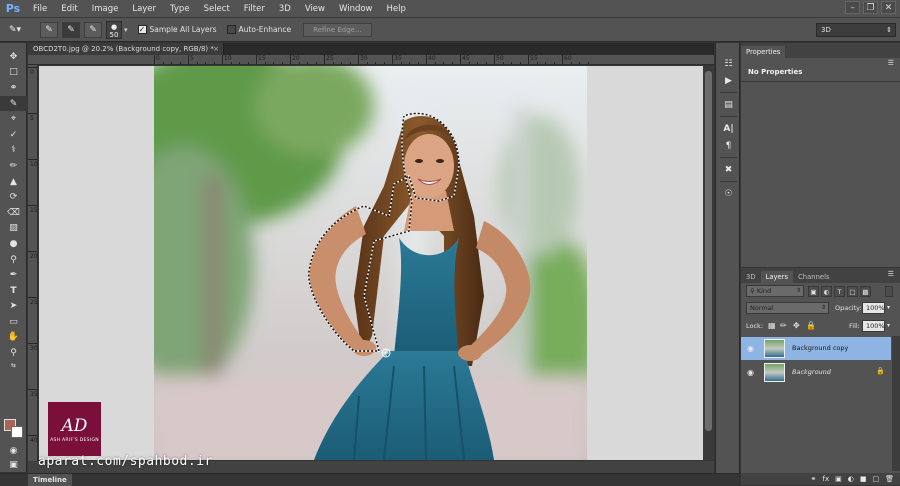 The height and width of the screenshot is (486, 900). What do you see at coordinates (816, 372) in the screenshot?
I see `layer-row-background: ◉ Background 🔒` at bounding box center [816, 372].